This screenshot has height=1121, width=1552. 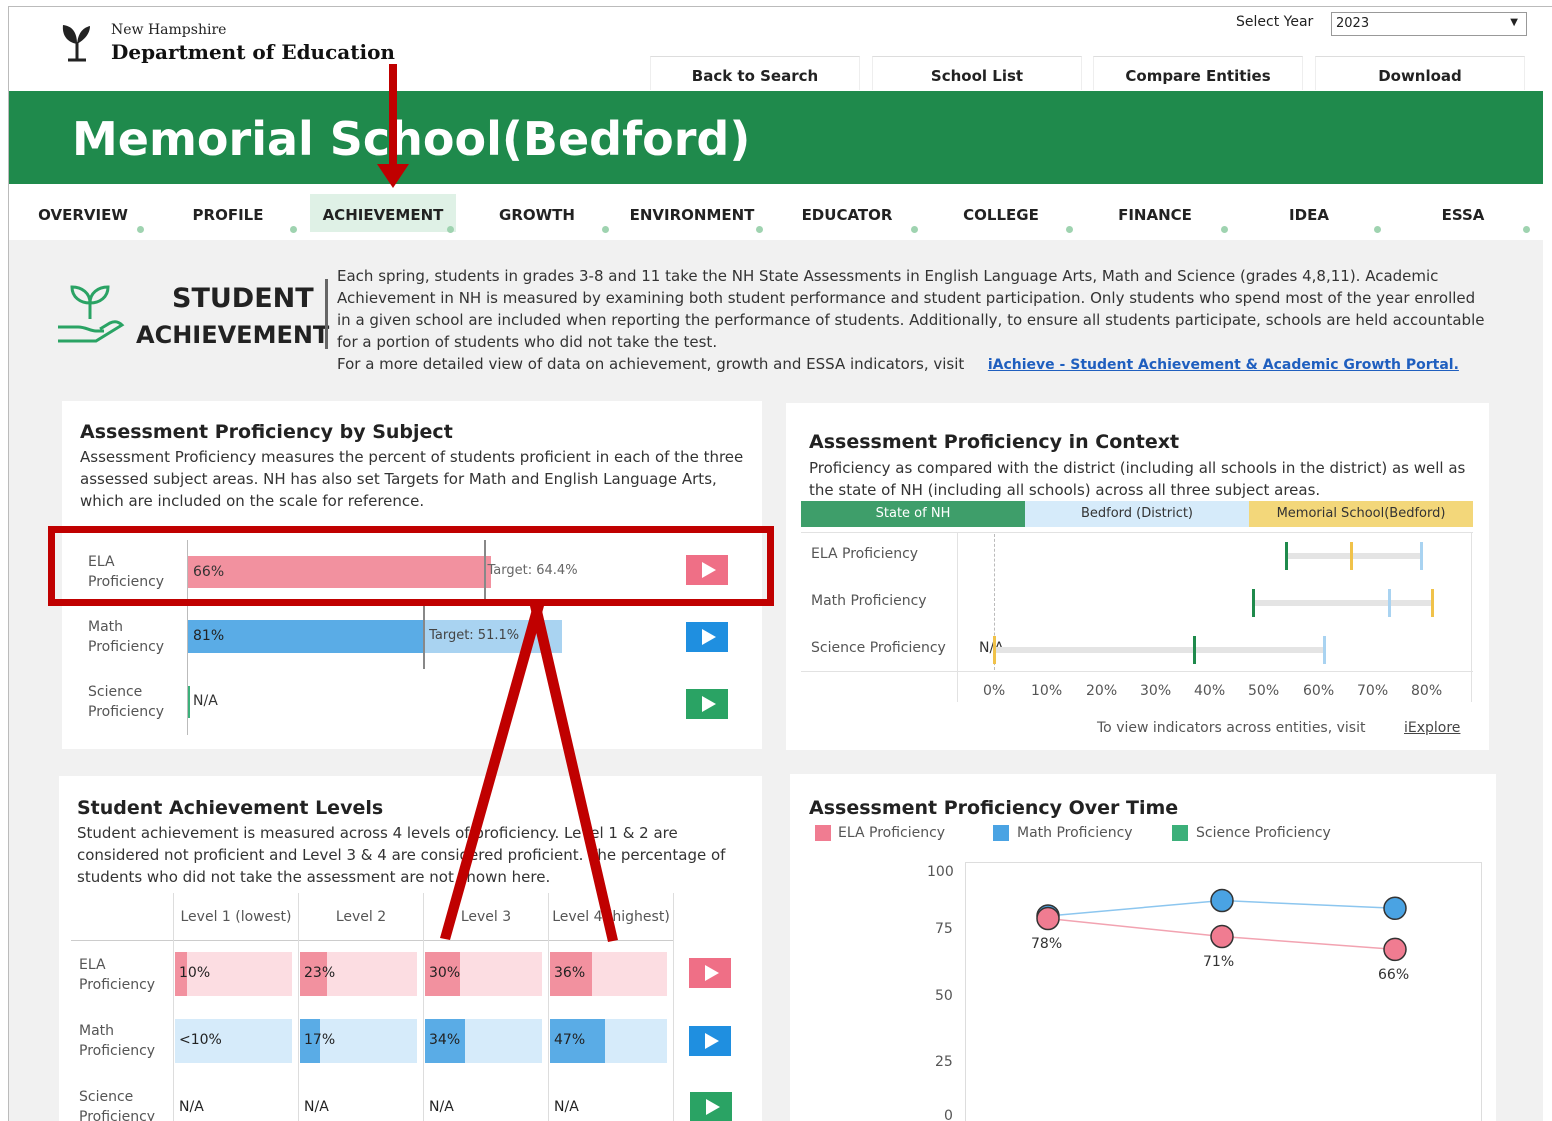 What do you see at coordinates (529, 772) in the screenshot?
I see `annotation-callout-lines` at bounding box center [529, 772].